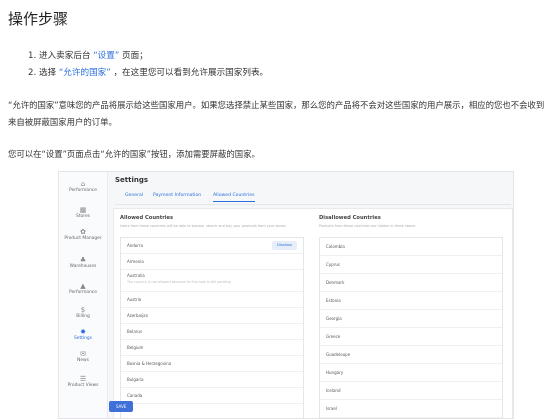 The image size is (554, 419). What do you see at coordinates (135, 379) in the screenshot?
I see `country-name: Bulgaria` at bounding box center [135, 379].